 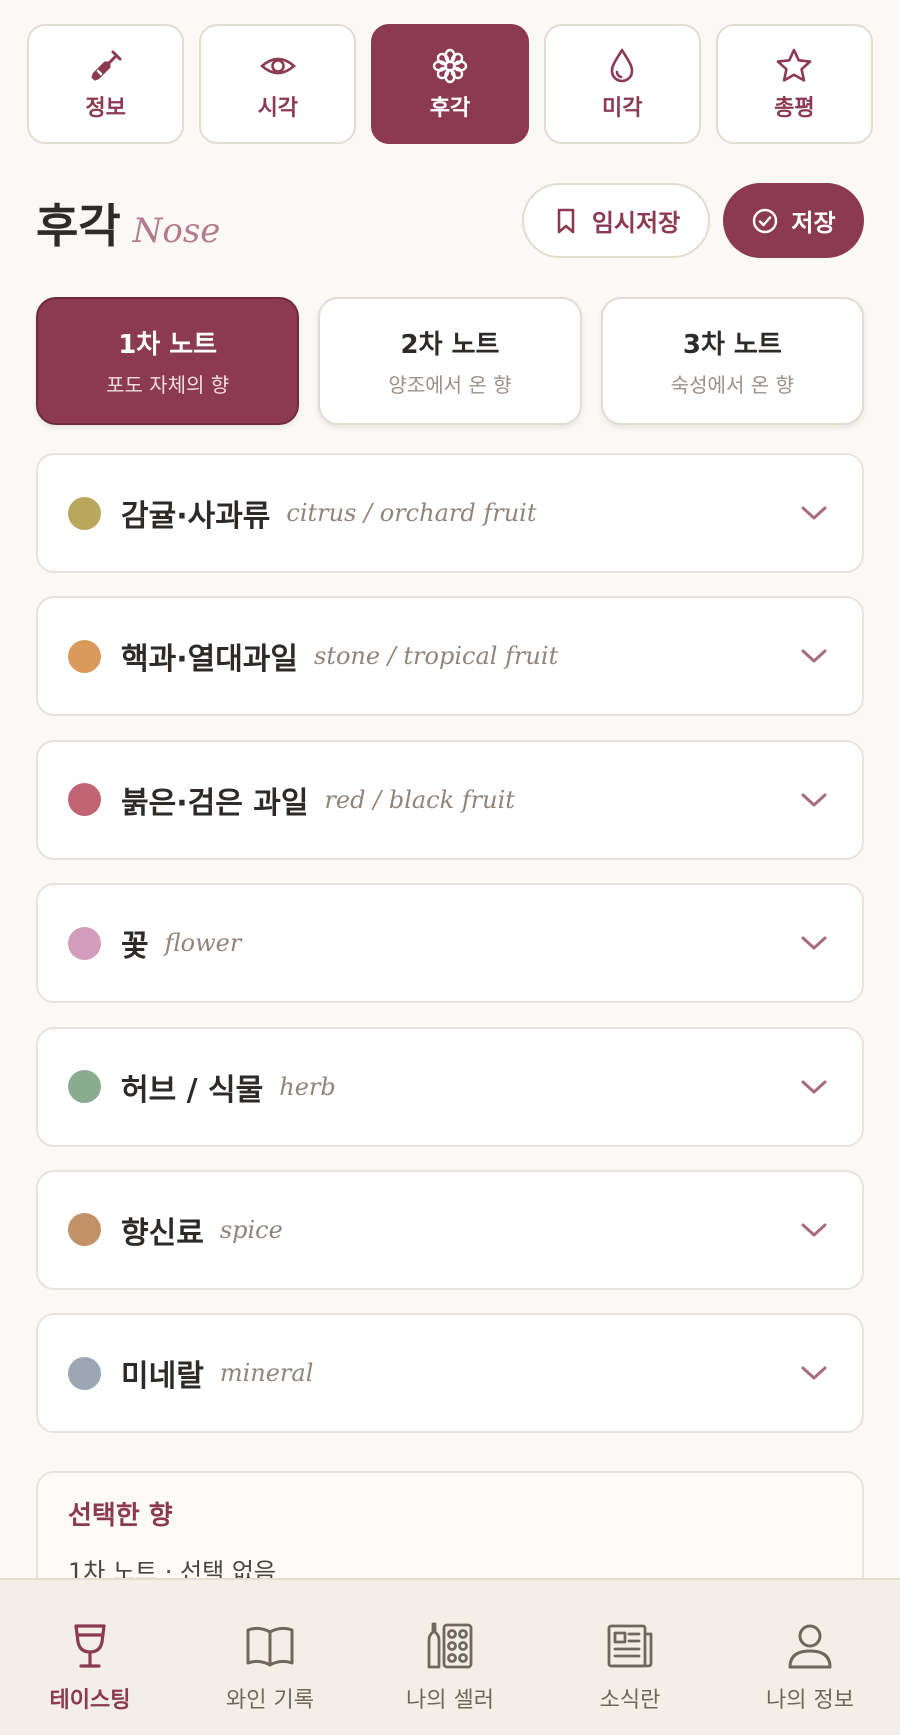 I want to click on category-name-en: flower, so click(x=203, y=943).